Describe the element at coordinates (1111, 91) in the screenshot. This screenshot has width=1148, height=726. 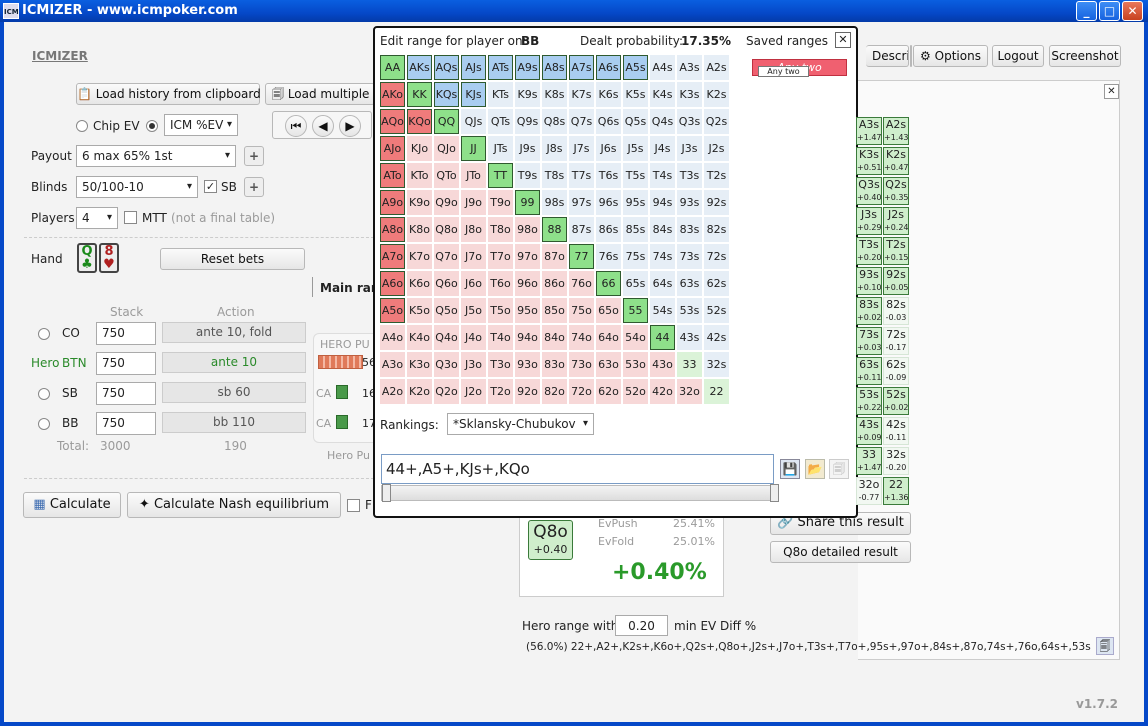
I see `close-panel-icon: ✕` at that location.